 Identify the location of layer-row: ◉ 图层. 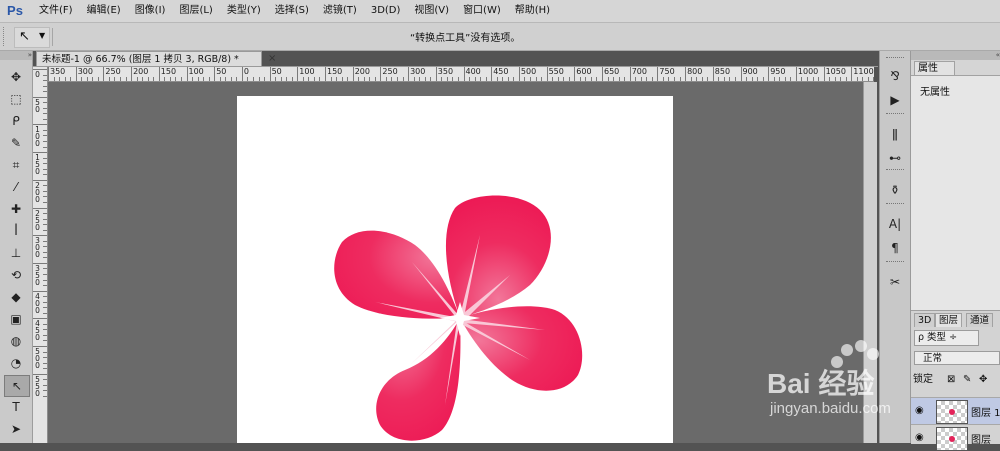
(955, 437).